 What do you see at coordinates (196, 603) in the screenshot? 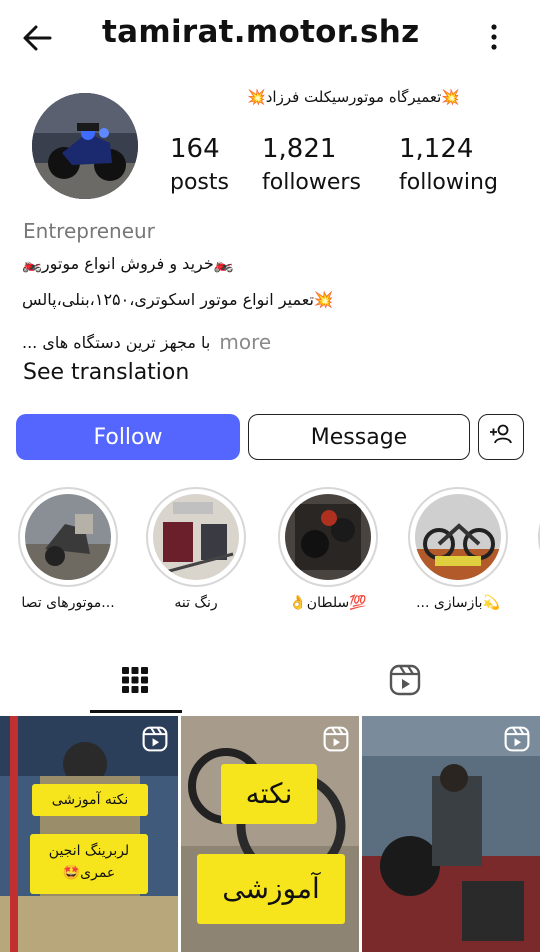
I see `highlight-caption: رنگ تنه` at bounding box center [196, 603].